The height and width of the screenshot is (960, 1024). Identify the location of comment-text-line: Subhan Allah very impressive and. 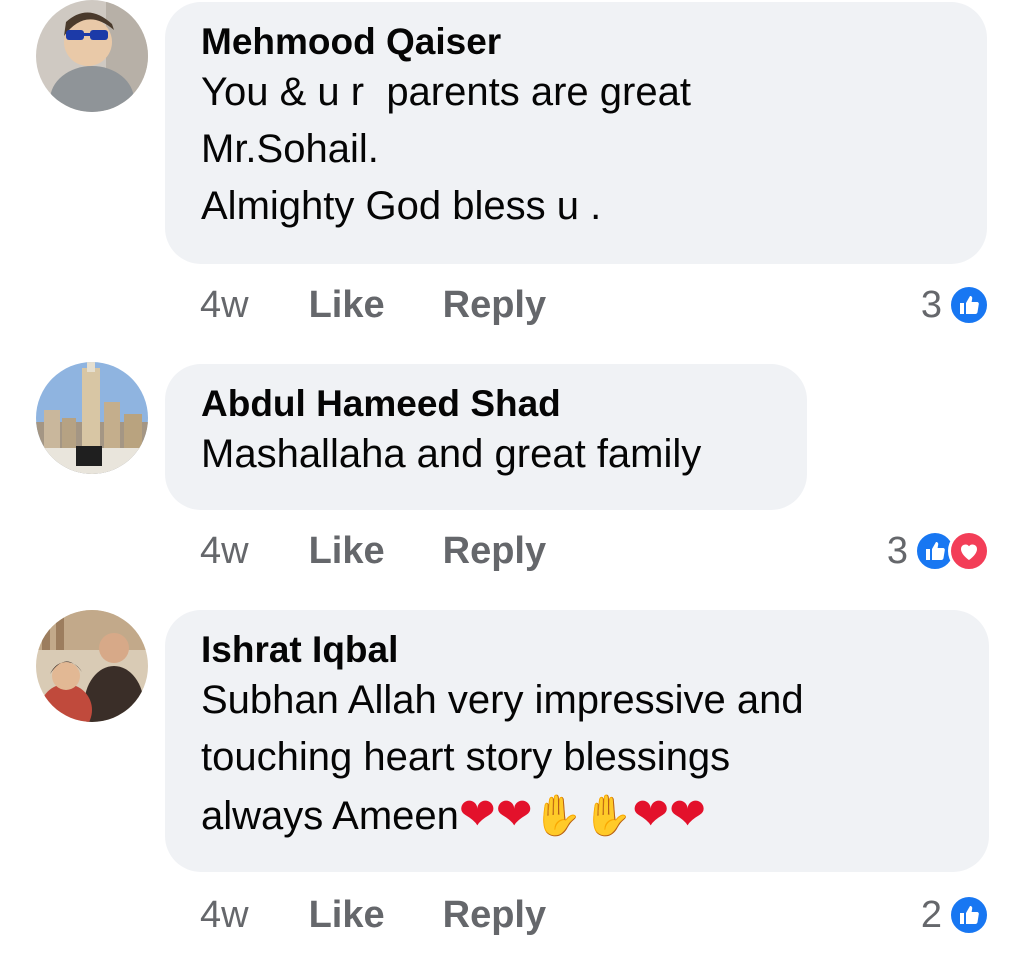
(502, 700).